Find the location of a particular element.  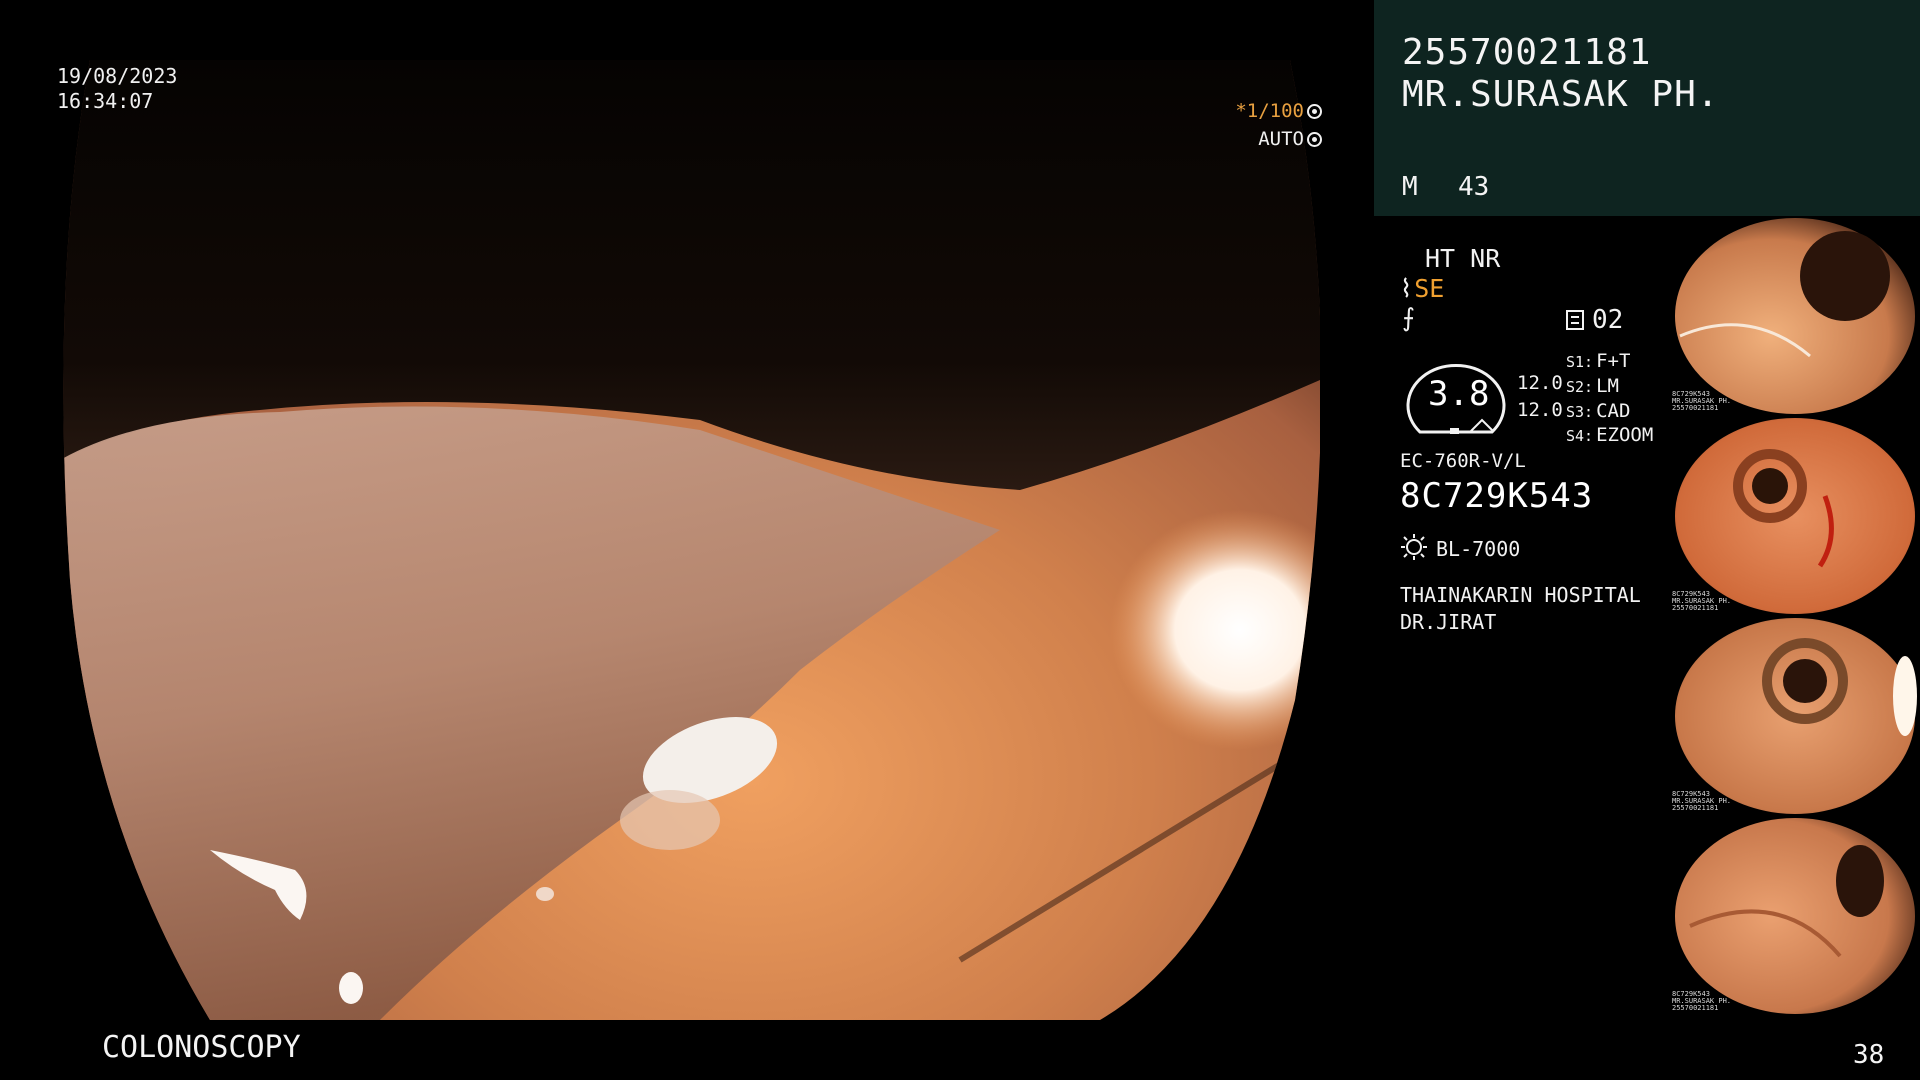

switch-1-value: F+T is located at coordinates (1613, 361).